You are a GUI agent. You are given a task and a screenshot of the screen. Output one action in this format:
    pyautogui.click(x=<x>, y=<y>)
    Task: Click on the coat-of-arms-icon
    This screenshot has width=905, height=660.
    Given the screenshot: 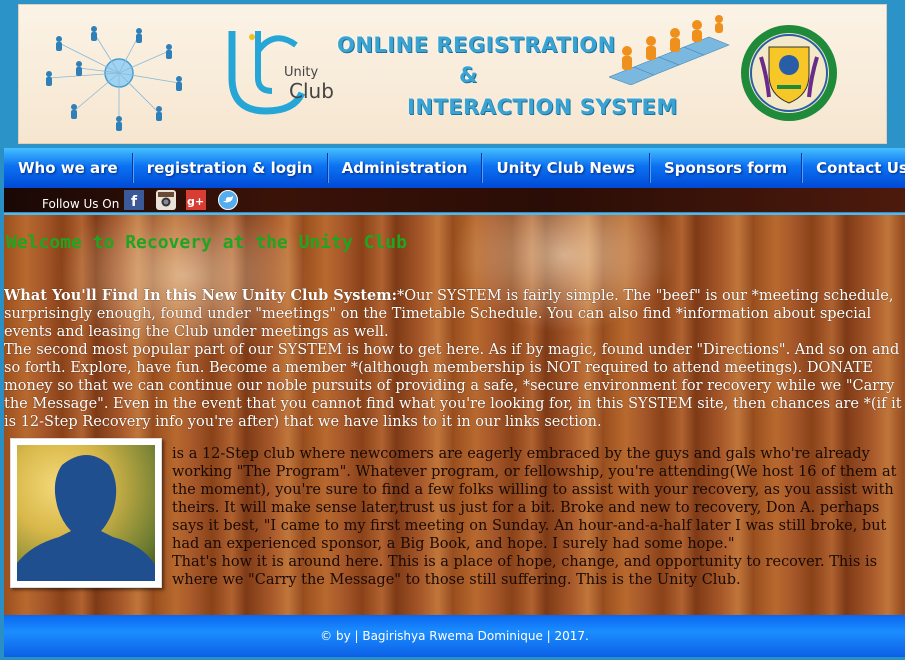 What is the action you would take?
    pyautogui.click(x=789, y=73)
    